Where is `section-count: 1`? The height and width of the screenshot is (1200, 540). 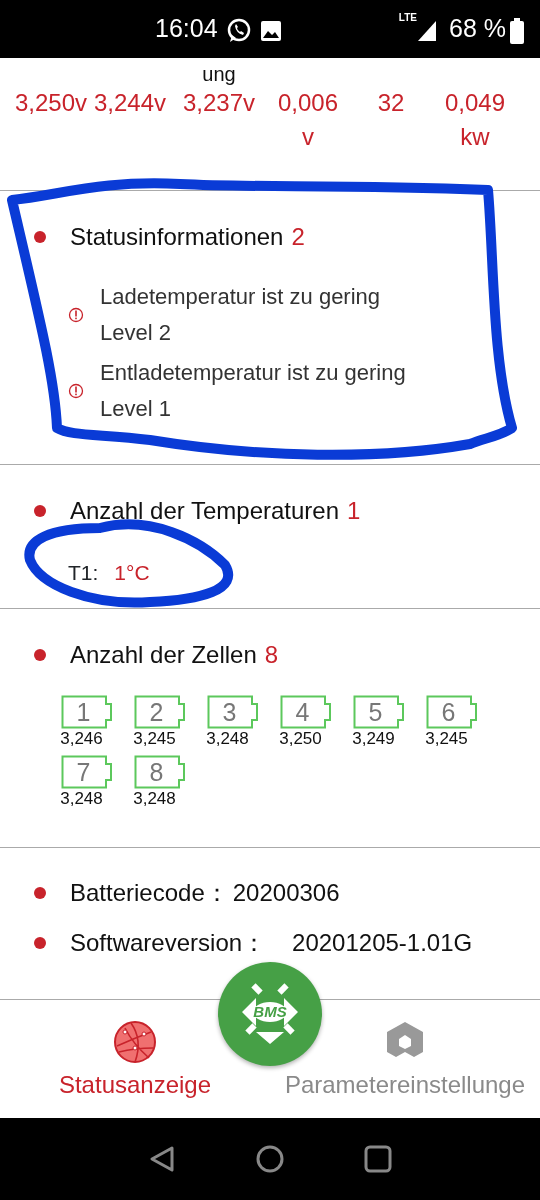 section-count: 1 is located at coordinates (354, 511).